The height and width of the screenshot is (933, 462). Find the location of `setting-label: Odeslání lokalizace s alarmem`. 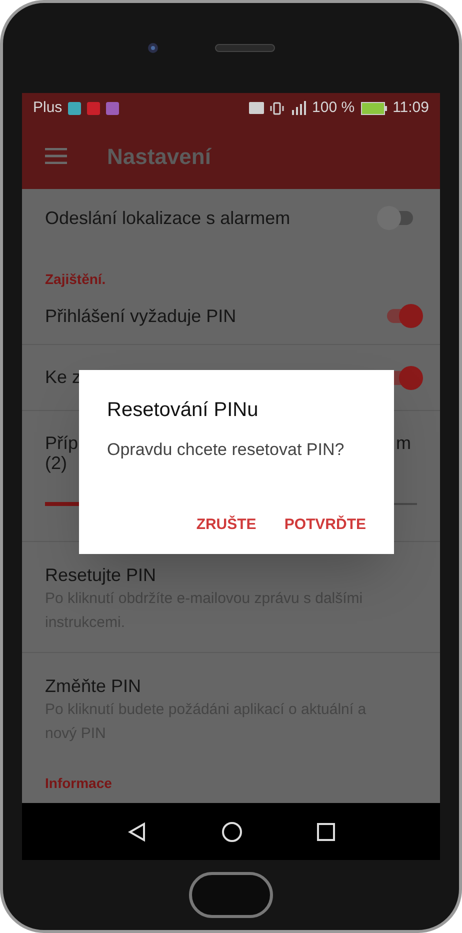

setting-label: Odeslání lokalizace s alarmem is located at coordinates (167, 218).